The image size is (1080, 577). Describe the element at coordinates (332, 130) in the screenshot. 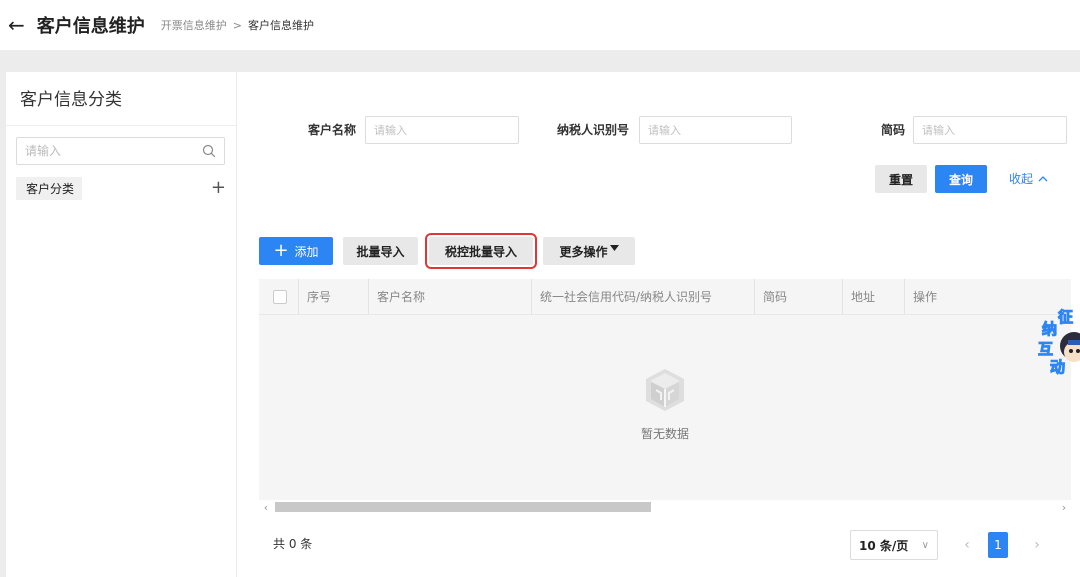

I see `customer-name-label: 客户名称` at that location.